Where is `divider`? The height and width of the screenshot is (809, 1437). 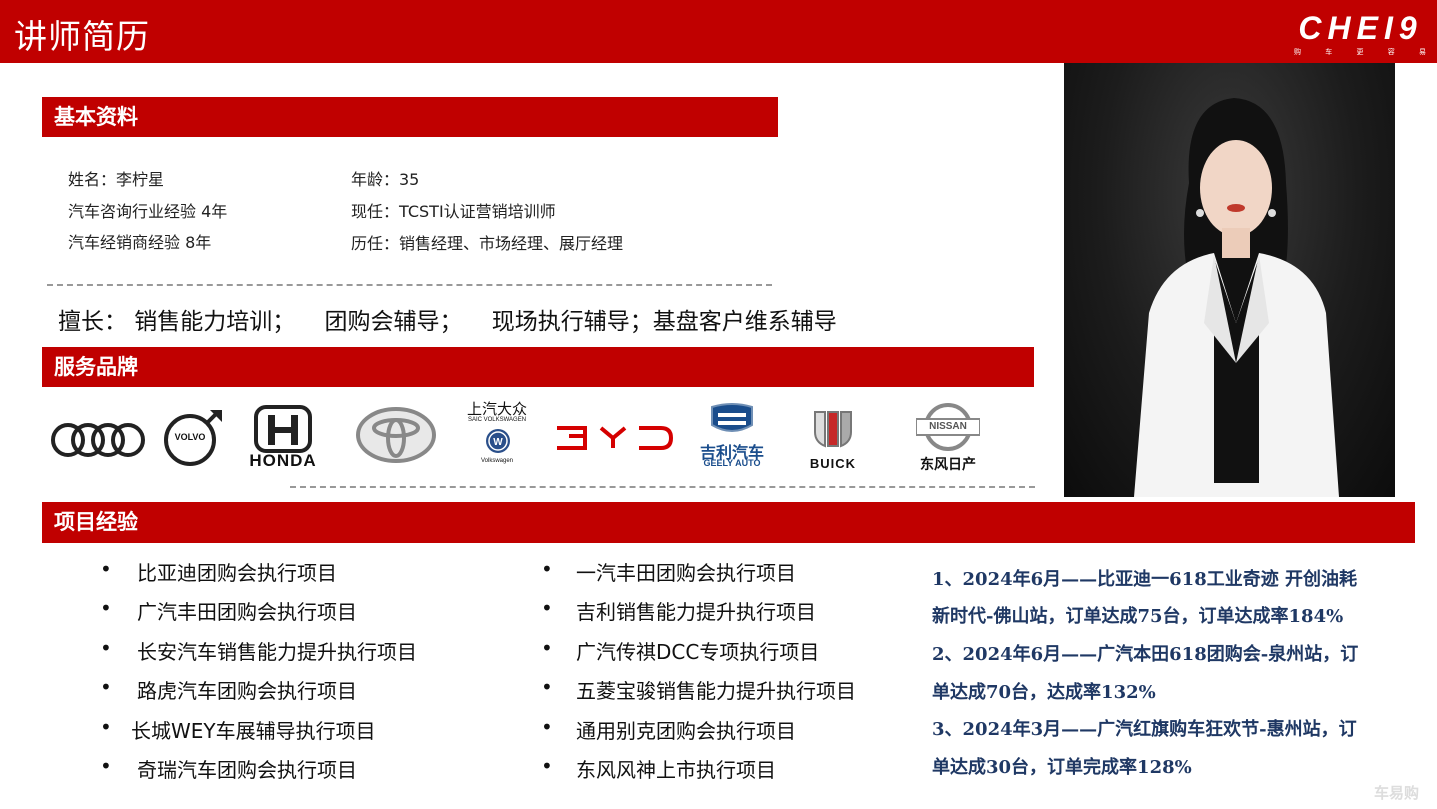 divider is located at coordinates (409, 285).